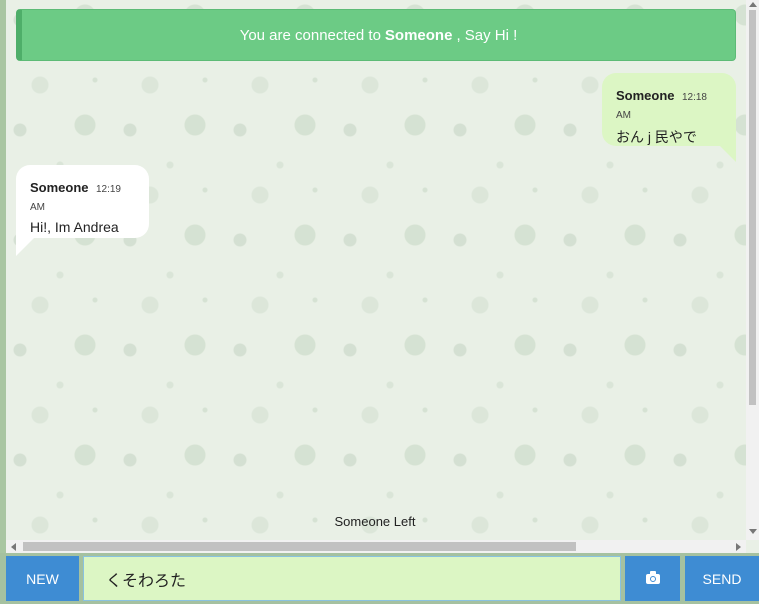 This screenshot has height=604, width=759. Describe the element at coordinates (42, 578) in the screenshot. I see `new-chat-button: NEW` at that location.